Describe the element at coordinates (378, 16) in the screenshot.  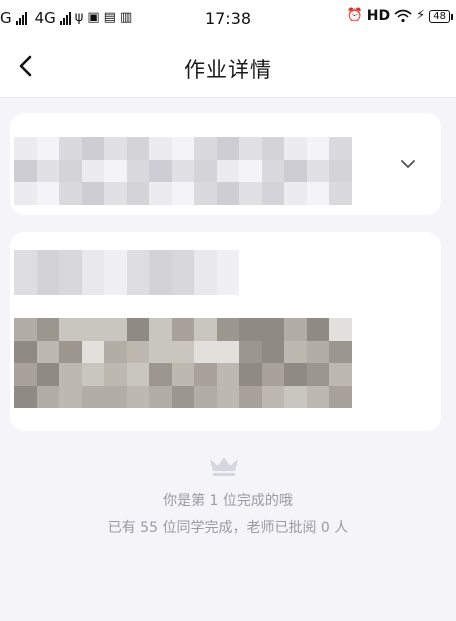
I see `hd-label: HD` at that location.